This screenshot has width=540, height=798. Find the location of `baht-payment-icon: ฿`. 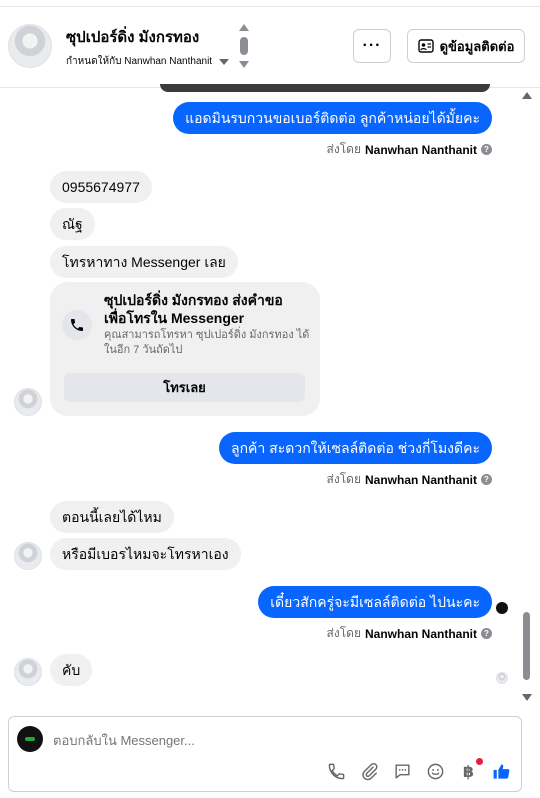

baht-payment-icon: ฿ is located at coordinates (471, 769).